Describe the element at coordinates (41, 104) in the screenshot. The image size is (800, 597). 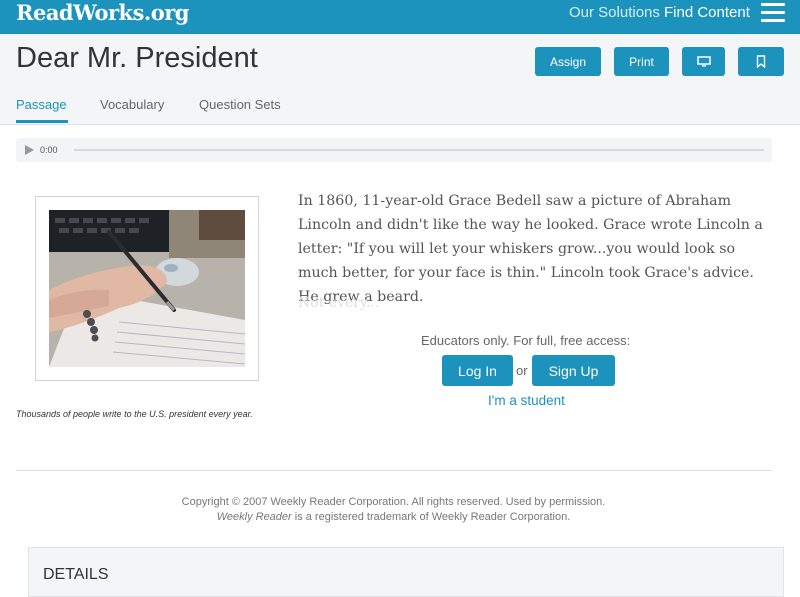
I see `tab-passage: Passage` at that location.